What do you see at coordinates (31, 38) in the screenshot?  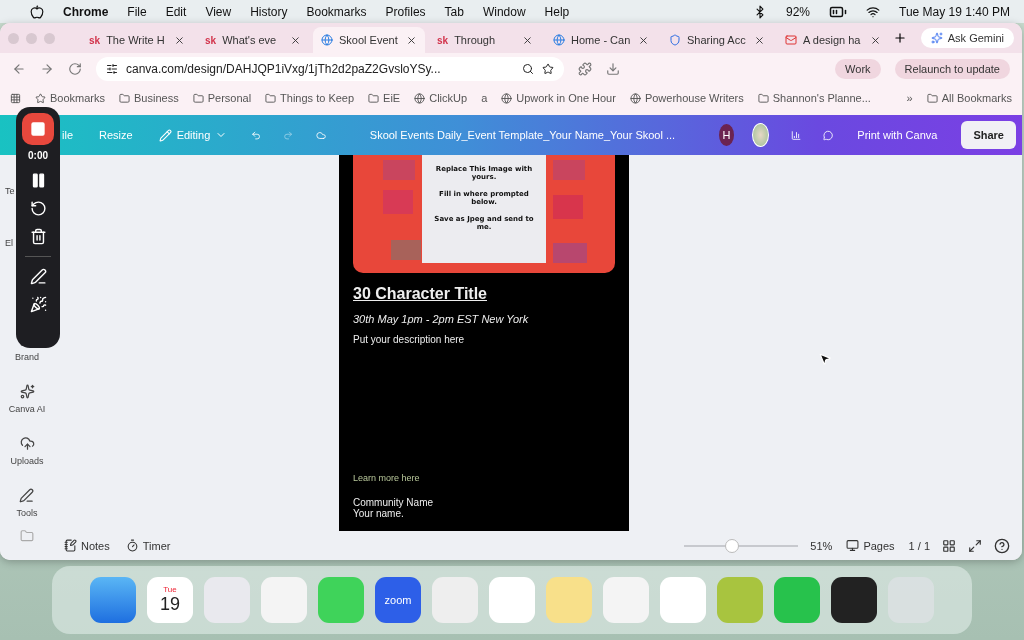 I see `minimize-window-control` at bounding box center [31, 38].